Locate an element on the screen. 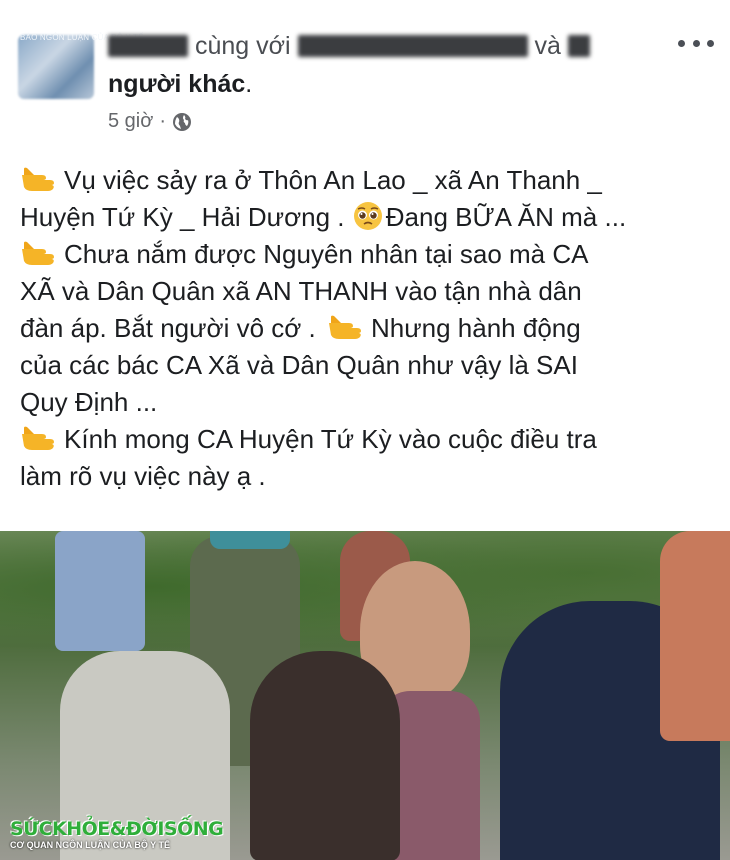 The width and height of the screenshot is (730, 860). post-text: Nhưng hành động is located at coordinates (476, 328).